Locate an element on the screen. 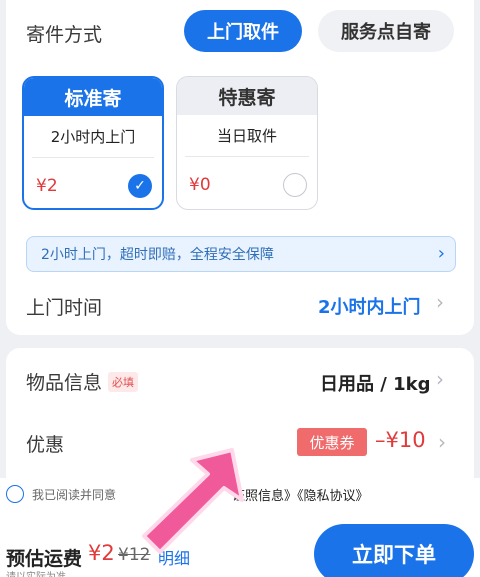 The width and height of the screenshot is (480, 577). service-option-standard: 标准寄 2小时内上门 ¥2 ✓ is located at coordinates (93, 143).